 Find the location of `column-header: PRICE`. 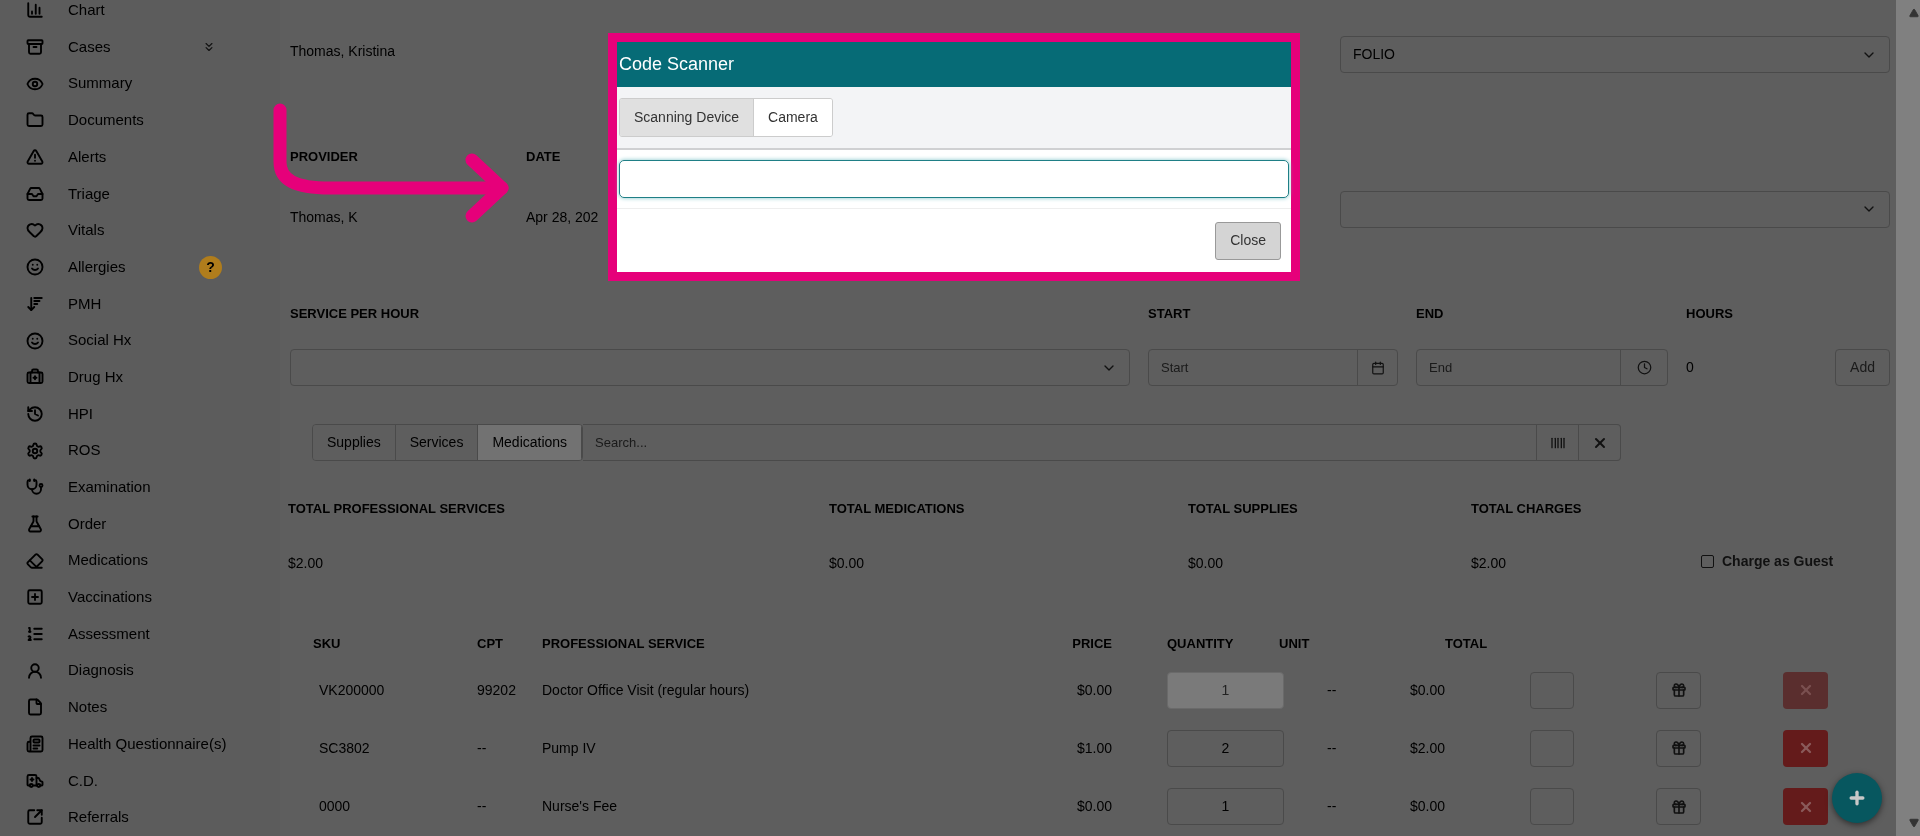

column-header: PRICE is located at coordinates (1091, 643).